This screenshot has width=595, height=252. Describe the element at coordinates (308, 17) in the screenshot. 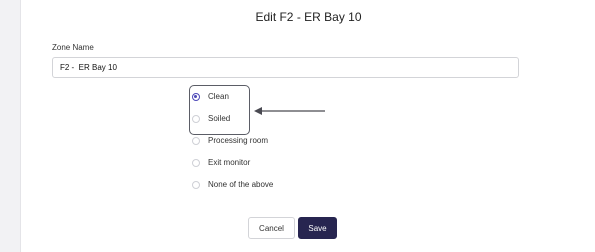

I see `dialog-title: Edit F2 - ER Bay 10` at that location.